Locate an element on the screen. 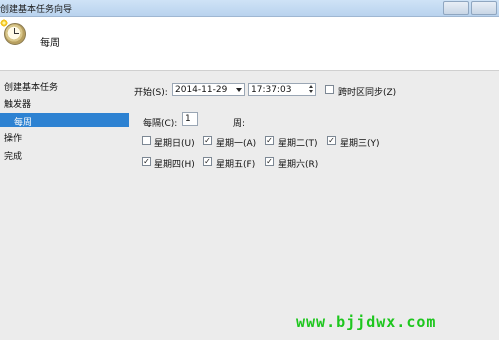  day-label-friday: 星期五(F) is located at coordinates (236, 165).